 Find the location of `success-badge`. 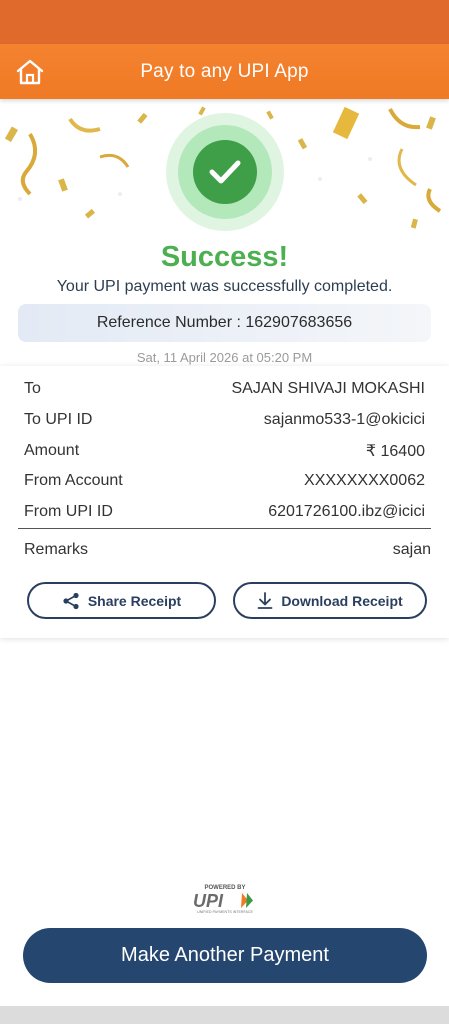

success-badge is located at coordinates (225, 172).